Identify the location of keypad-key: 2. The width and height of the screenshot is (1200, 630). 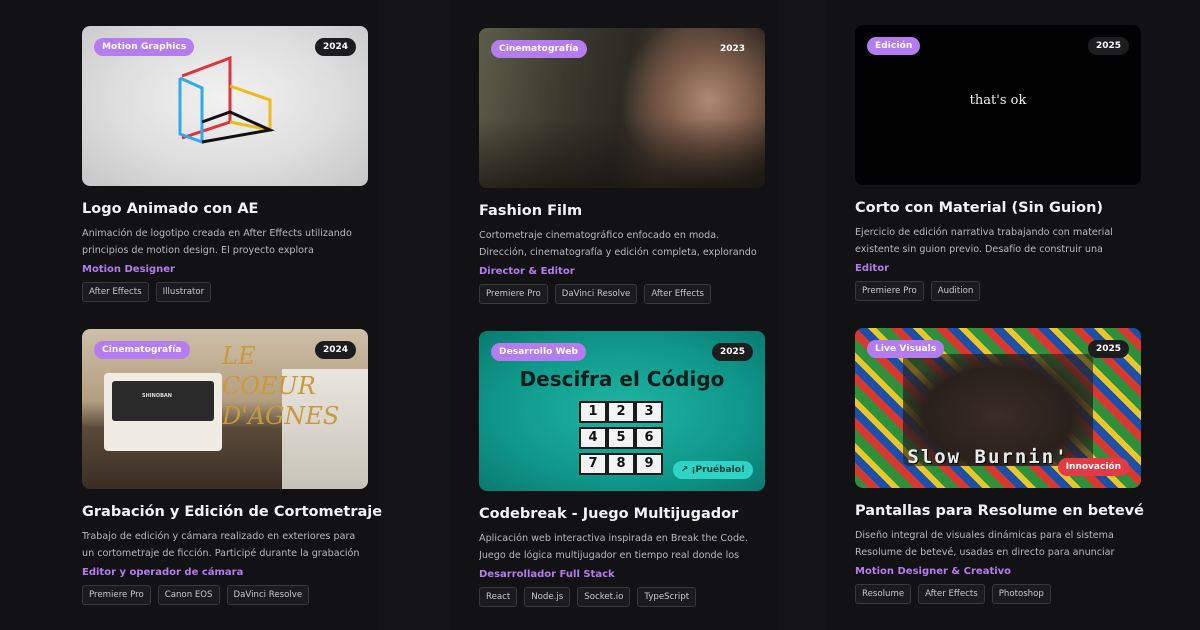
(621, 412).